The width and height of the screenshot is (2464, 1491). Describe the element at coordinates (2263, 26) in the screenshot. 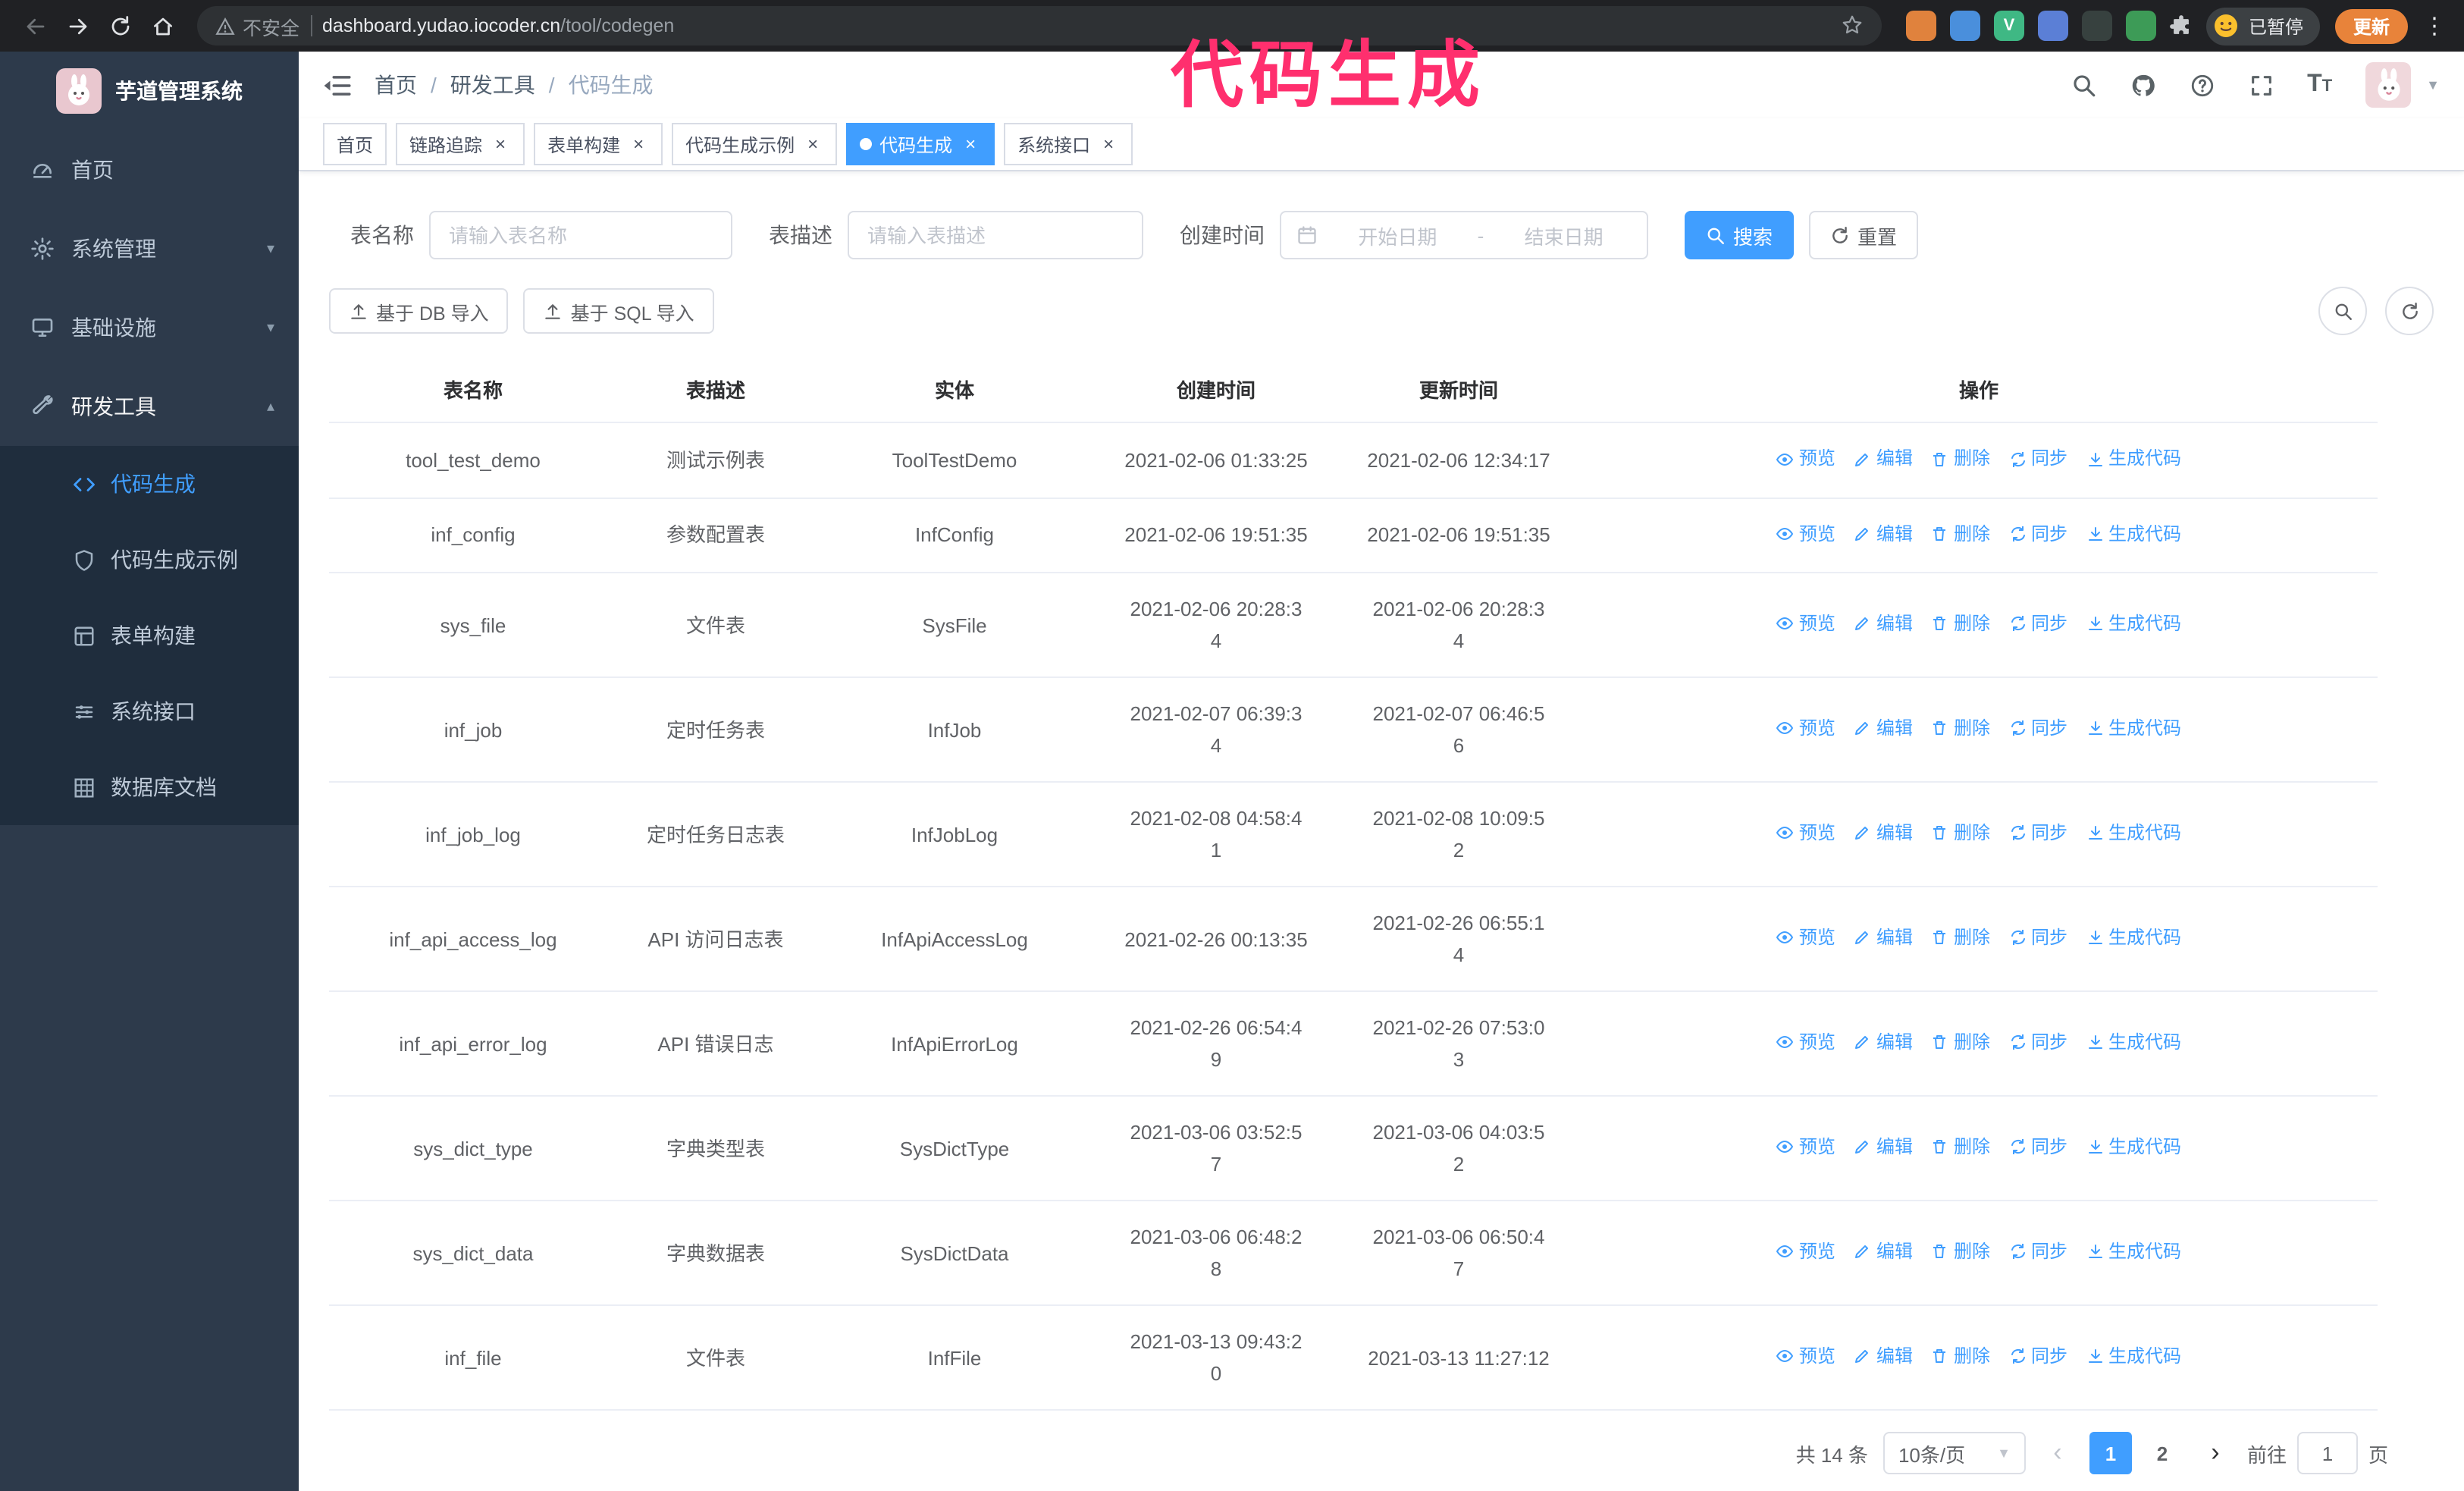

I see `profile-chip: 已暂停` at that location.